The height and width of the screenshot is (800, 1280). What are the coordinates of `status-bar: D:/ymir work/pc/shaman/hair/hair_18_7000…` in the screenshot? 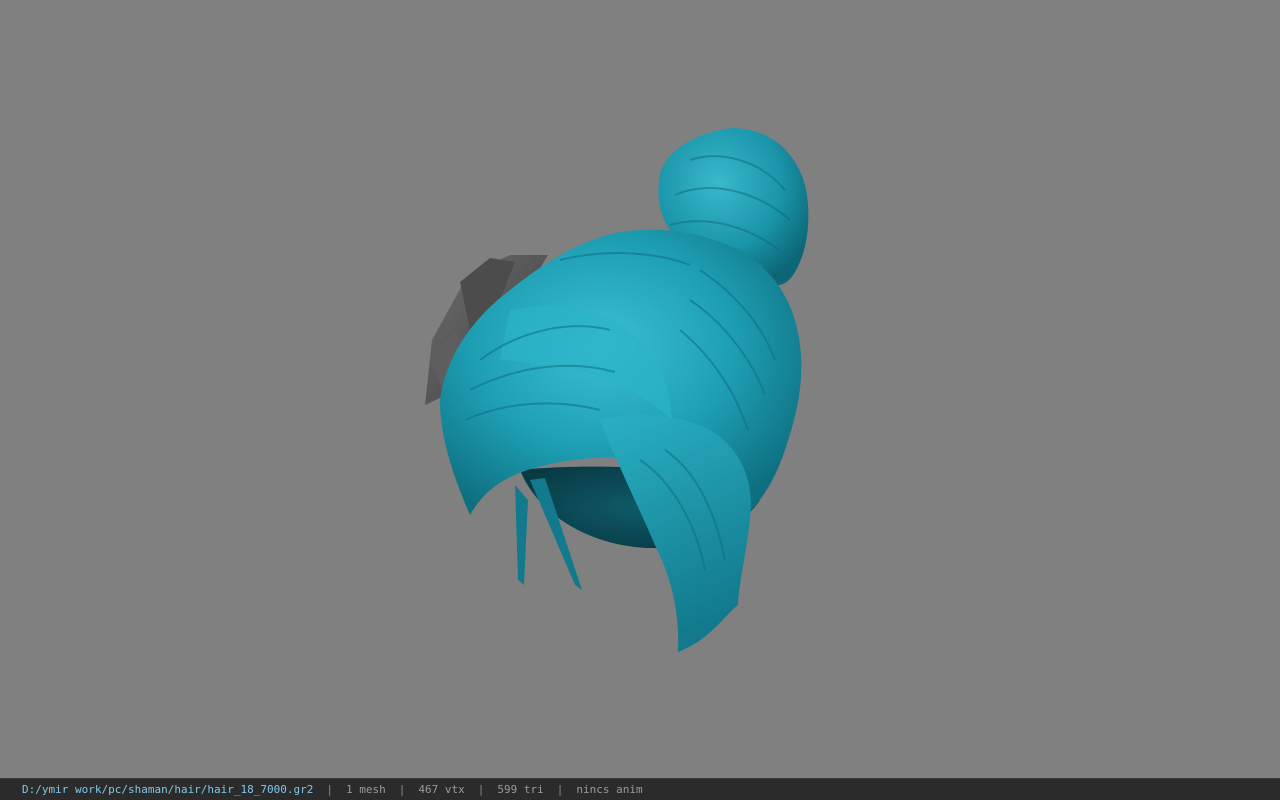 It's located at (640, 789).